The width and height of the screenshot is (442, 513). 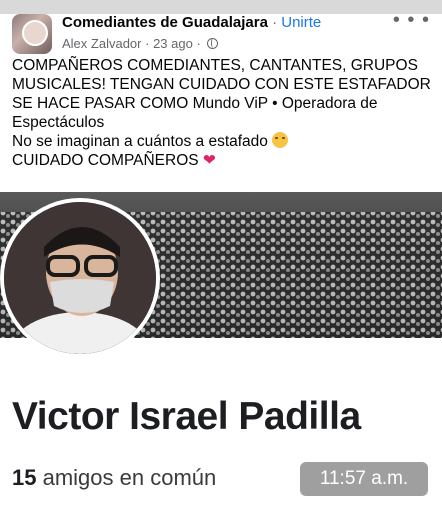 What do you see at coordinates (101, 43) in the screenshot?
I see `author-name: Alex Zalvador` at bounding box center [101, 43].